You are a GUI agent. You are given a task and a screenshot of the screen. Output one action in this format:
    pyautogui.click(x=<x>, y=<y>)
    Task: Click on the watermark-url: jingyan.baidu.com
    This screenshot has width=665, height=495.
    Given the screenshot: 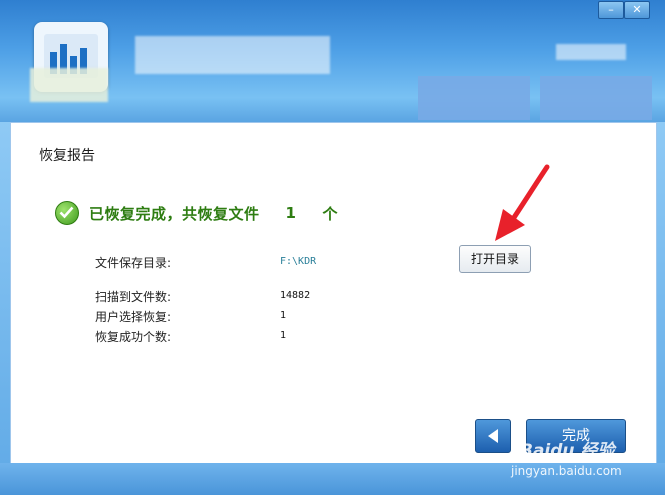 What is the action you would take?
    pyautogui.click(x=566, y=471)
    